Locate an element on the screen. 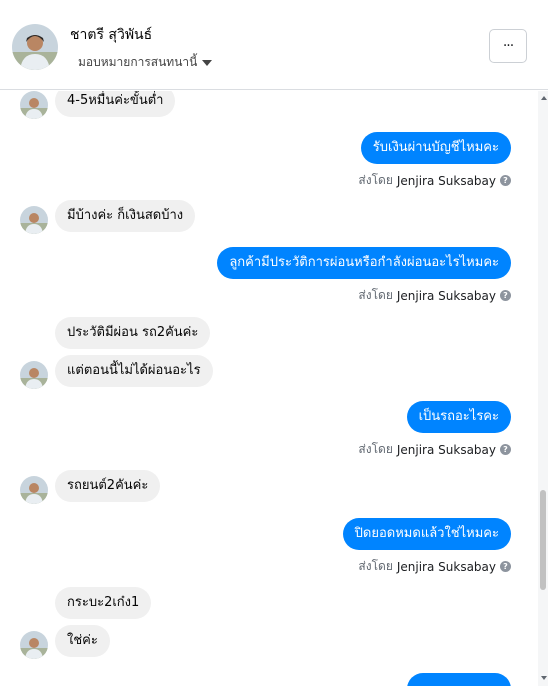 This screenshot has width=548, height=686. assign-conversation-dropdown: มอบหมายการสนทนานี้ is located at coordinates (145, 62).